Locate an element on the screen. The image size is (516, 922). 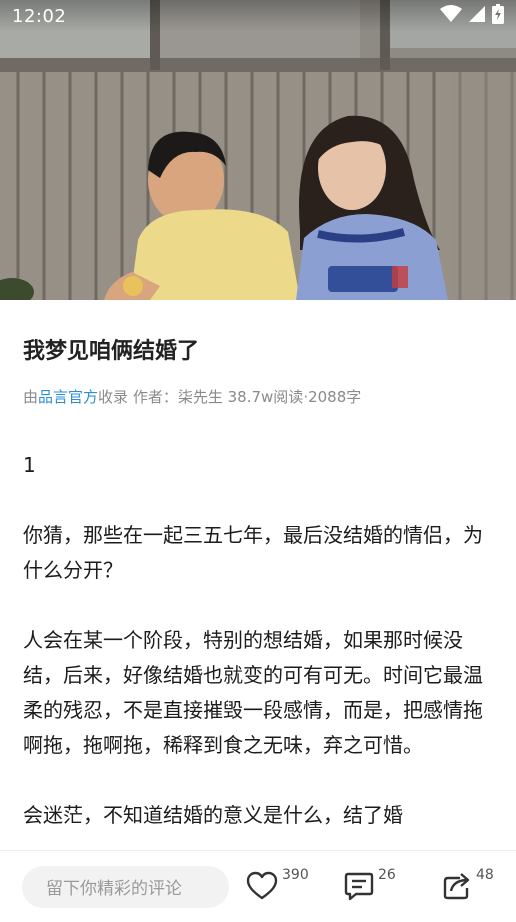
meta-author-label: 作者： is located at coordinates (155, 397).